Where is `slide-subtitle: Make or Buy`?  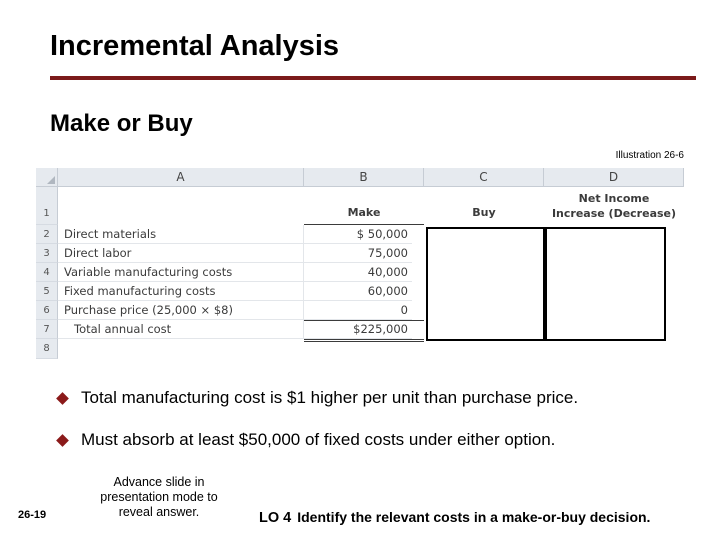 slide-subtitle: Make or Buy is located at coordinates (121, 123).